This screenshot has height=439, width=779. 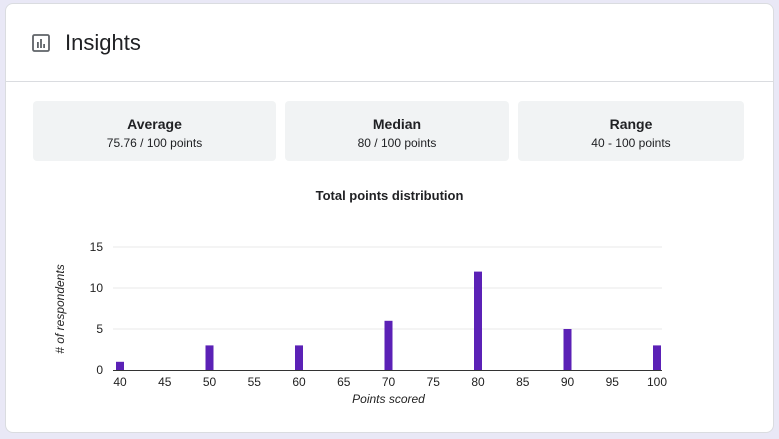 I want to click on x-tick-label: 45, so click(x=165, y=382).